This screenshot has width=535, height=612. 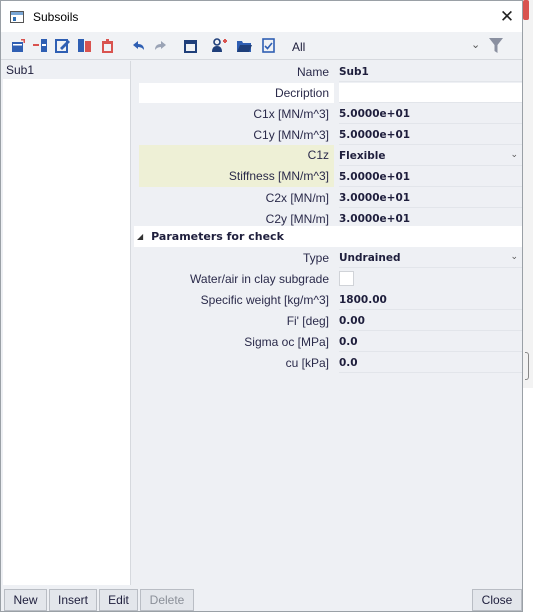 I want to click on close-window-button: ✕, so click(x=507, y=16).